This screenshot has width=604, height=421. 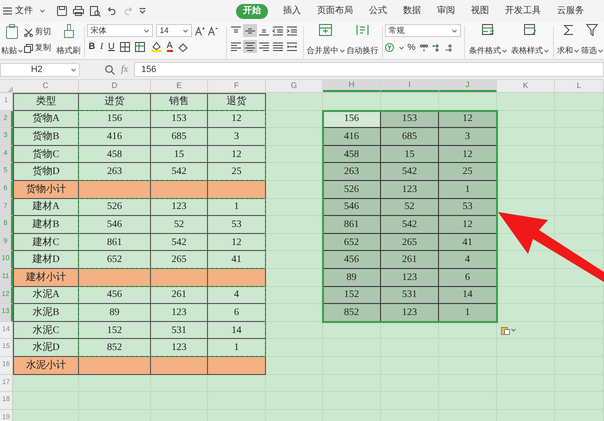 I want to click on distributed-align-button, so click(x=292, y=46).